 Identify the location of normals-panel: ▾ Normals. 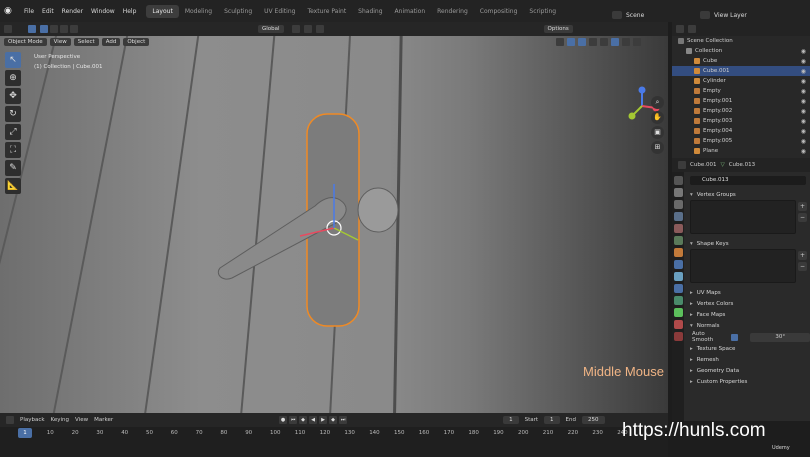
(748, 325).